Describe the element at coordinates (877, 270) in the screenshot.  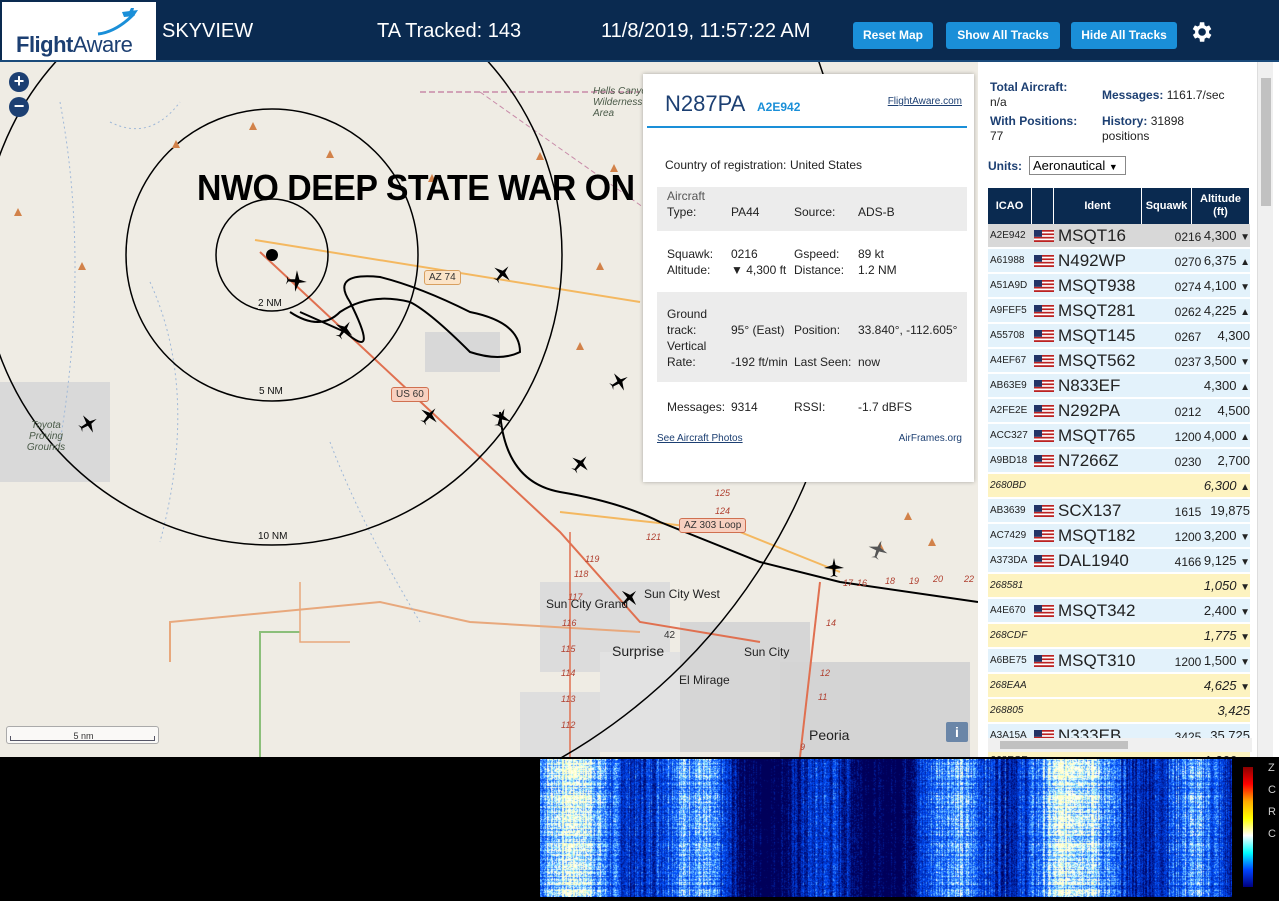
I see `distance-value: 1.2 NM` at that location.